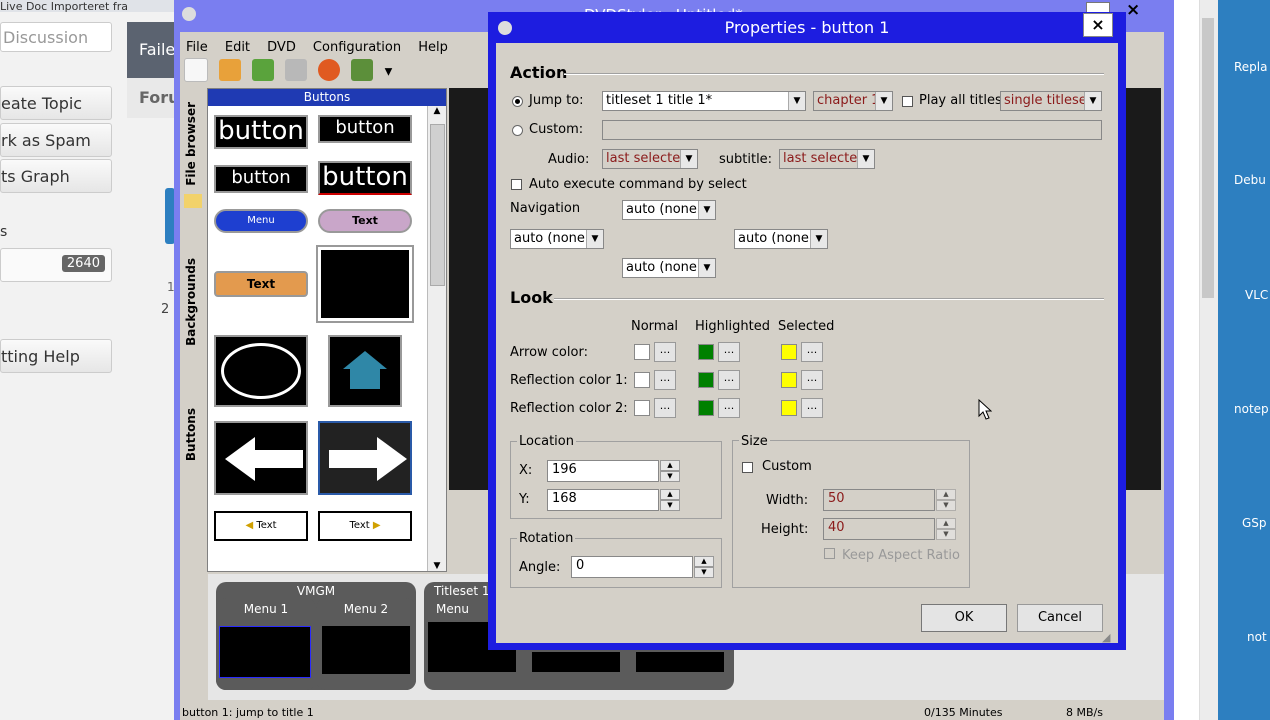 The image size is (1270, 720). I want to click on settings-wrench-icon, so click(296, 70).